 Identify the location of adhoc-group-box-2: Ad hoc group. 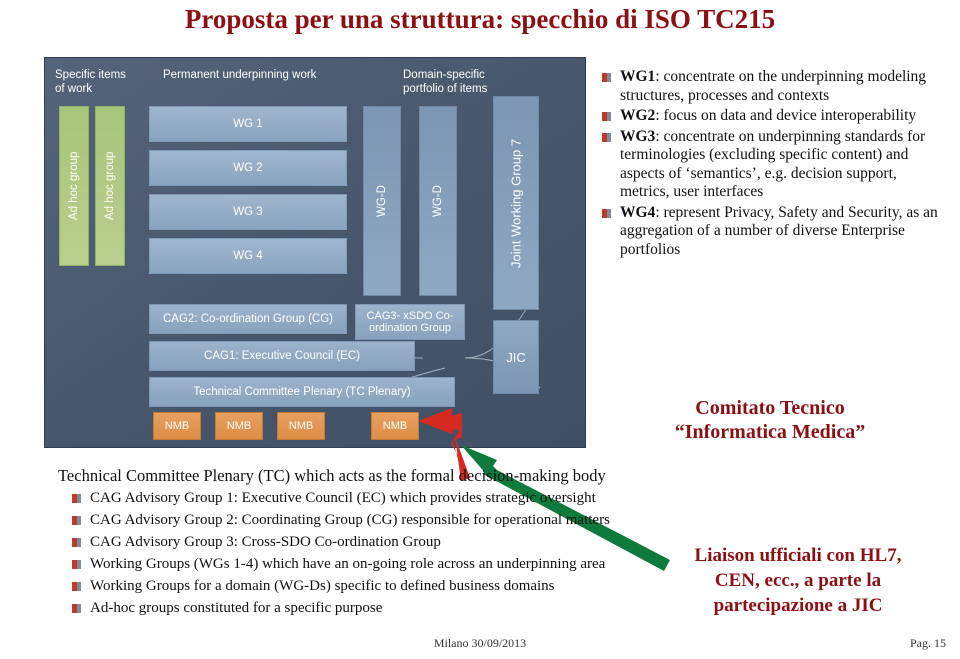
(110, 186).